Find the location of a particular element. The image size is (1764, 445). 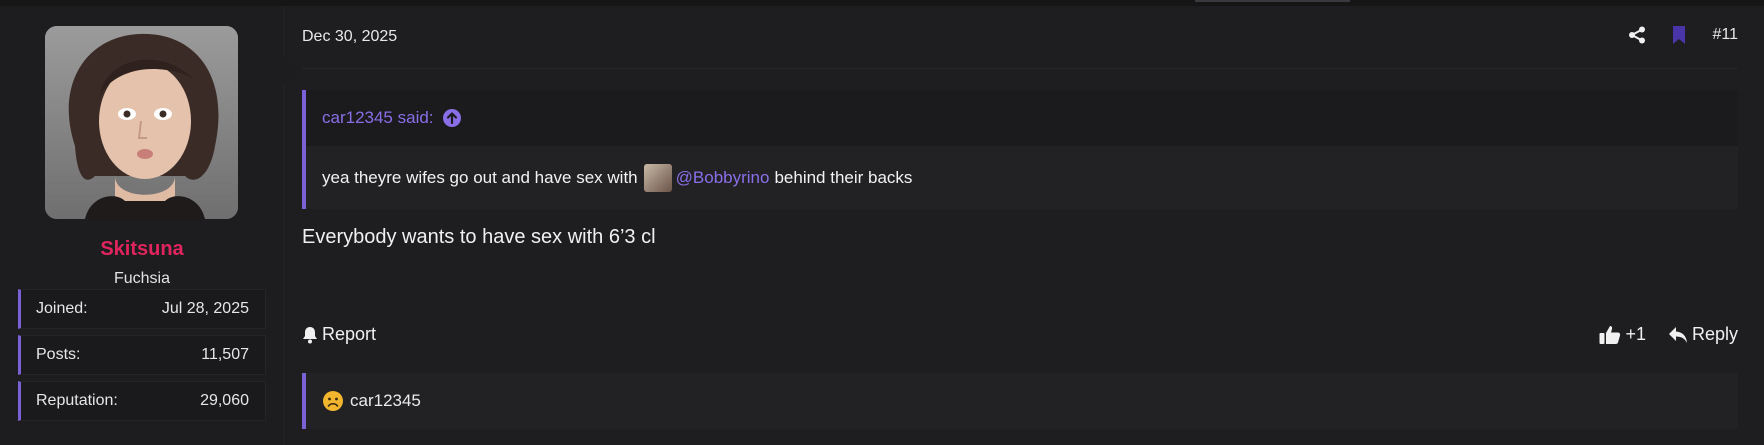

sad-face-icon is located at coordinates (333, 401).